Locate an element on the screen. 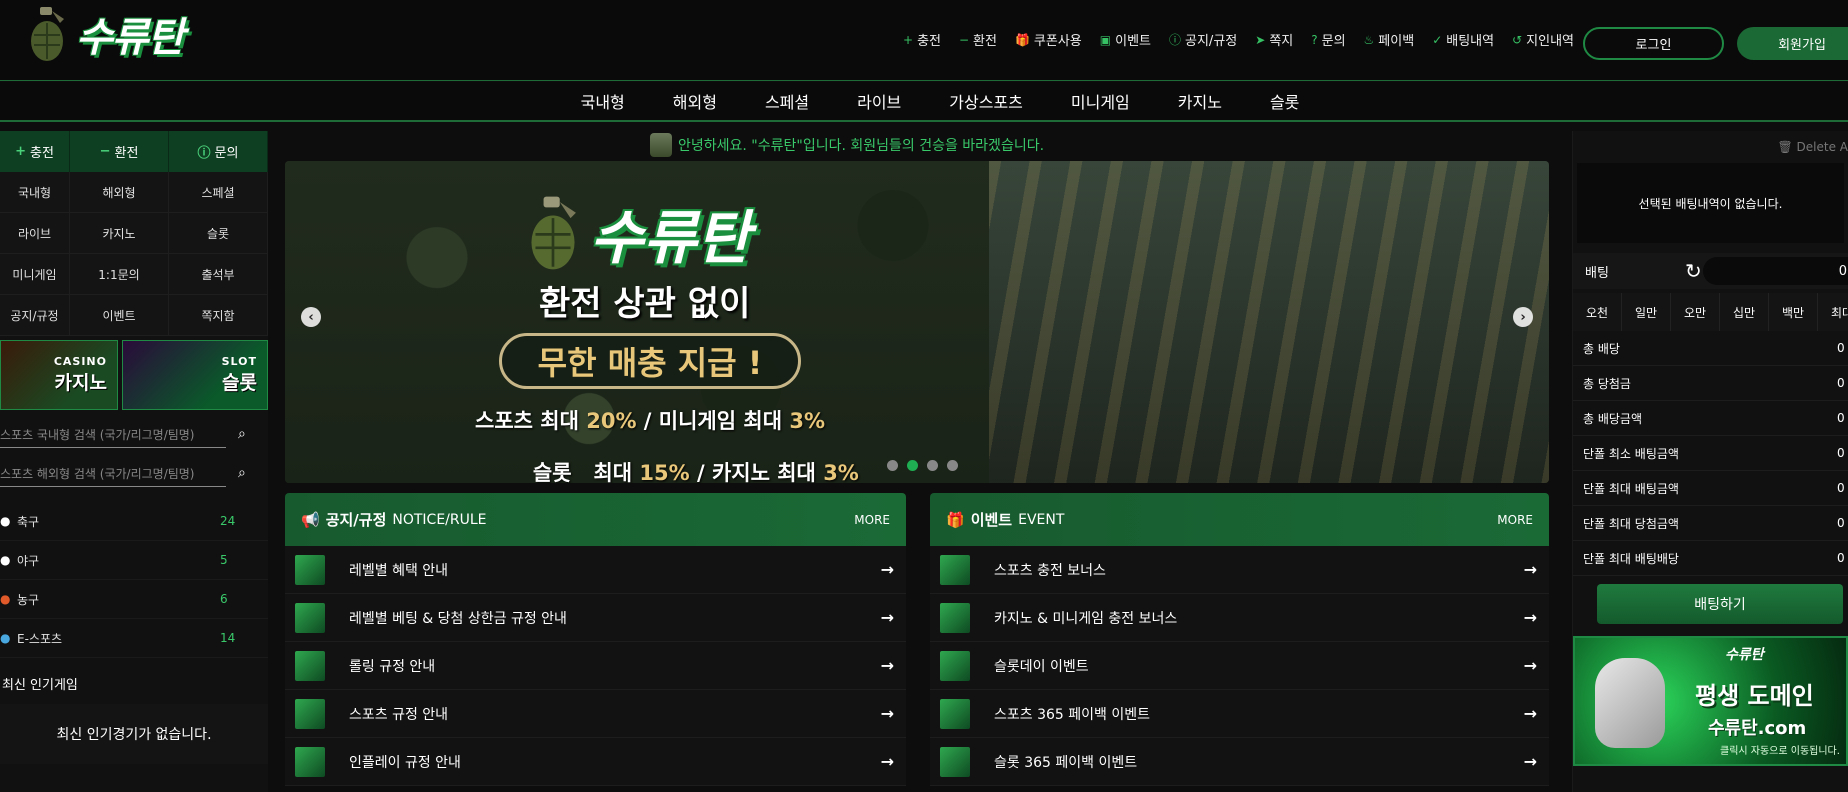 The image size is (1848, 792). promo-sub: CASINO is located at coordinates (80, 361).